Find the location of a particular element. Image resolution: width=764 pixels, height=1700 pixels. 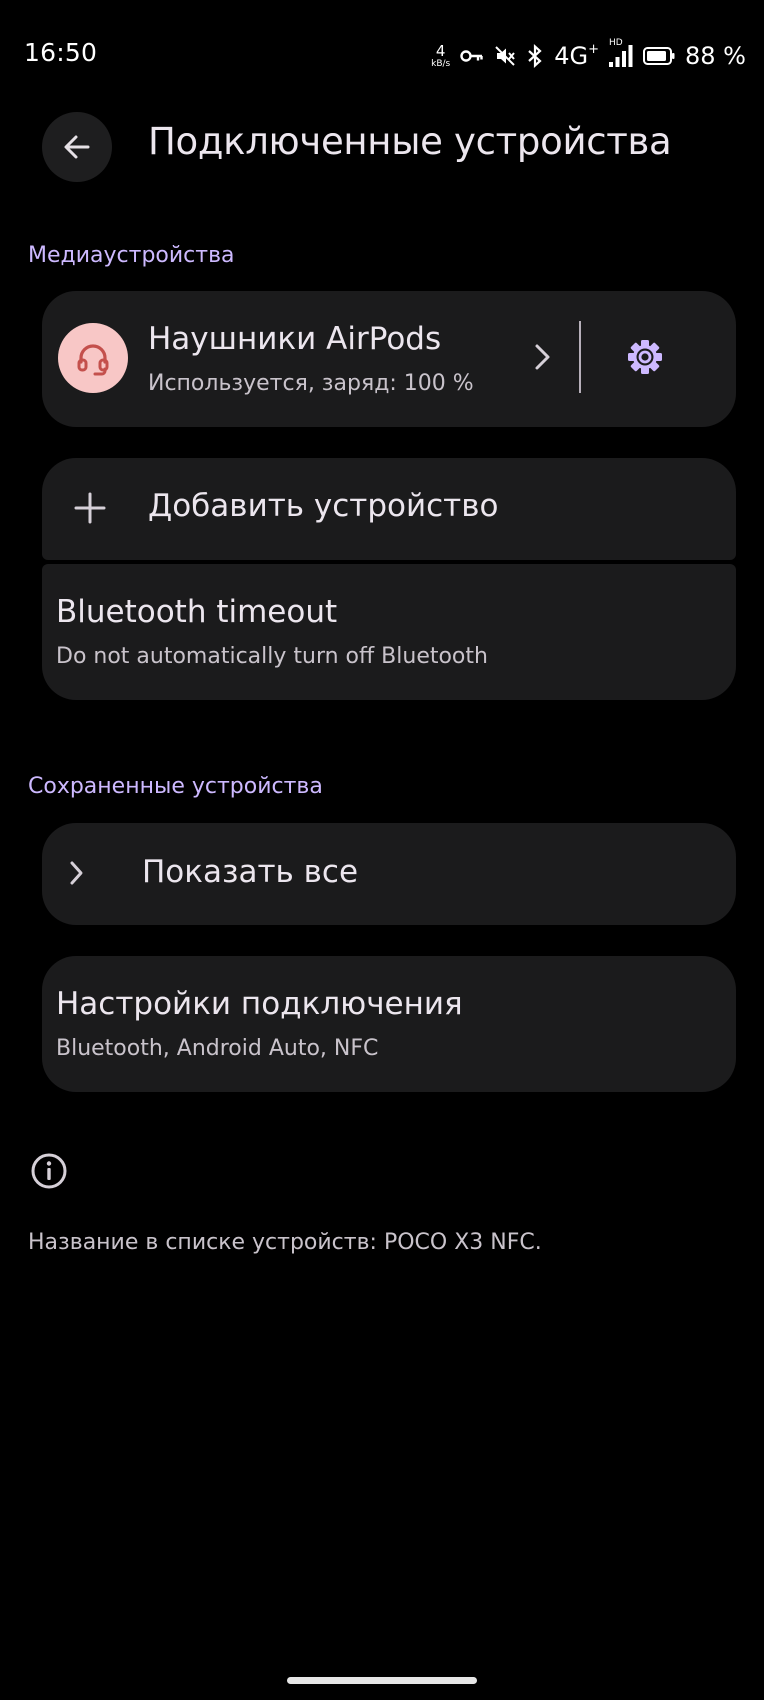

plus-icon is located at coordinates (90, 508).